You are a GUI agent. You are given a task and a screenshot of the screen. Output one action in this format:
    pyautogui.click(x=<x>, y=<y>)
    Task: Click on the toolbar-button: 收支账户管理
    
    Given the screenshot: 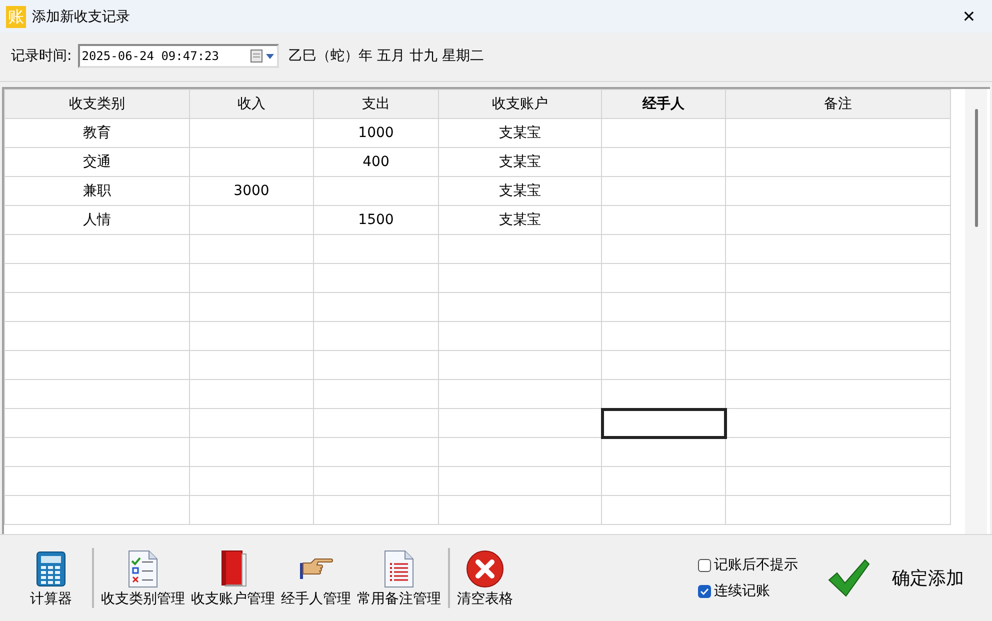 What is the action you would take?
    pyautogui.click(x=233, y=578)
    